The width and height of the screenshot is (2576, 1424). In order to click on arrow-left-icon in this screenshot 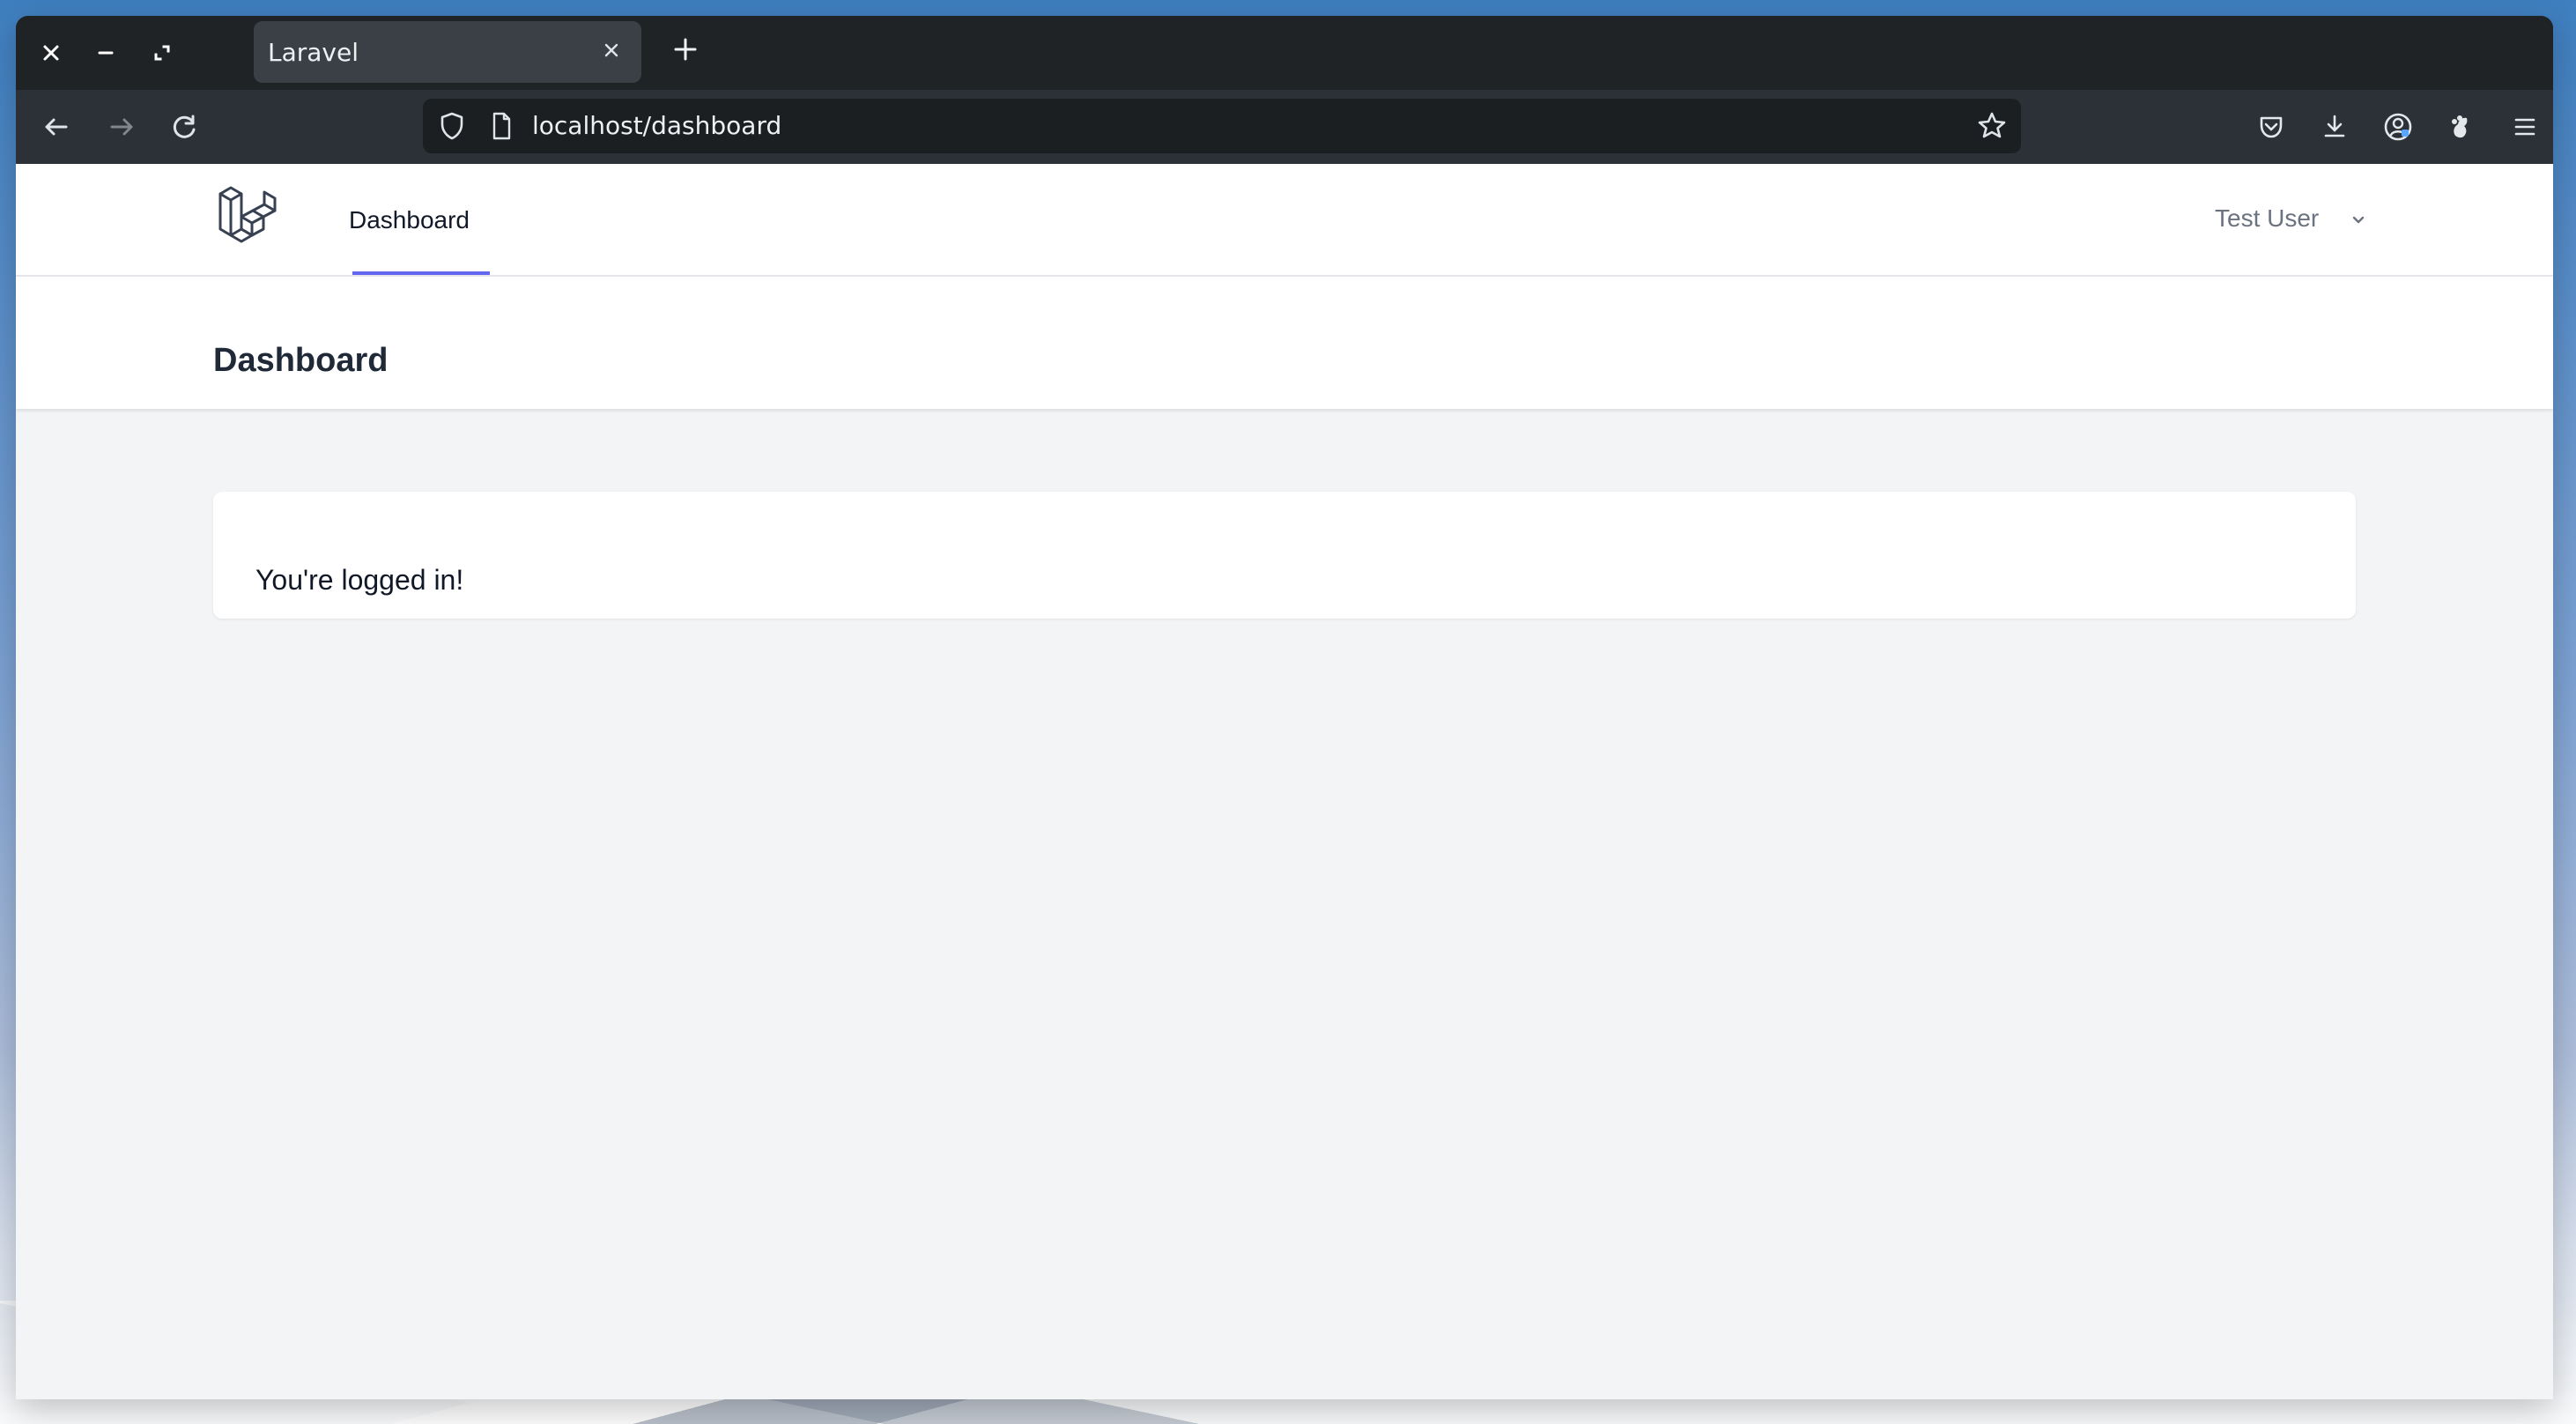, I will do `click(57, 127)`.